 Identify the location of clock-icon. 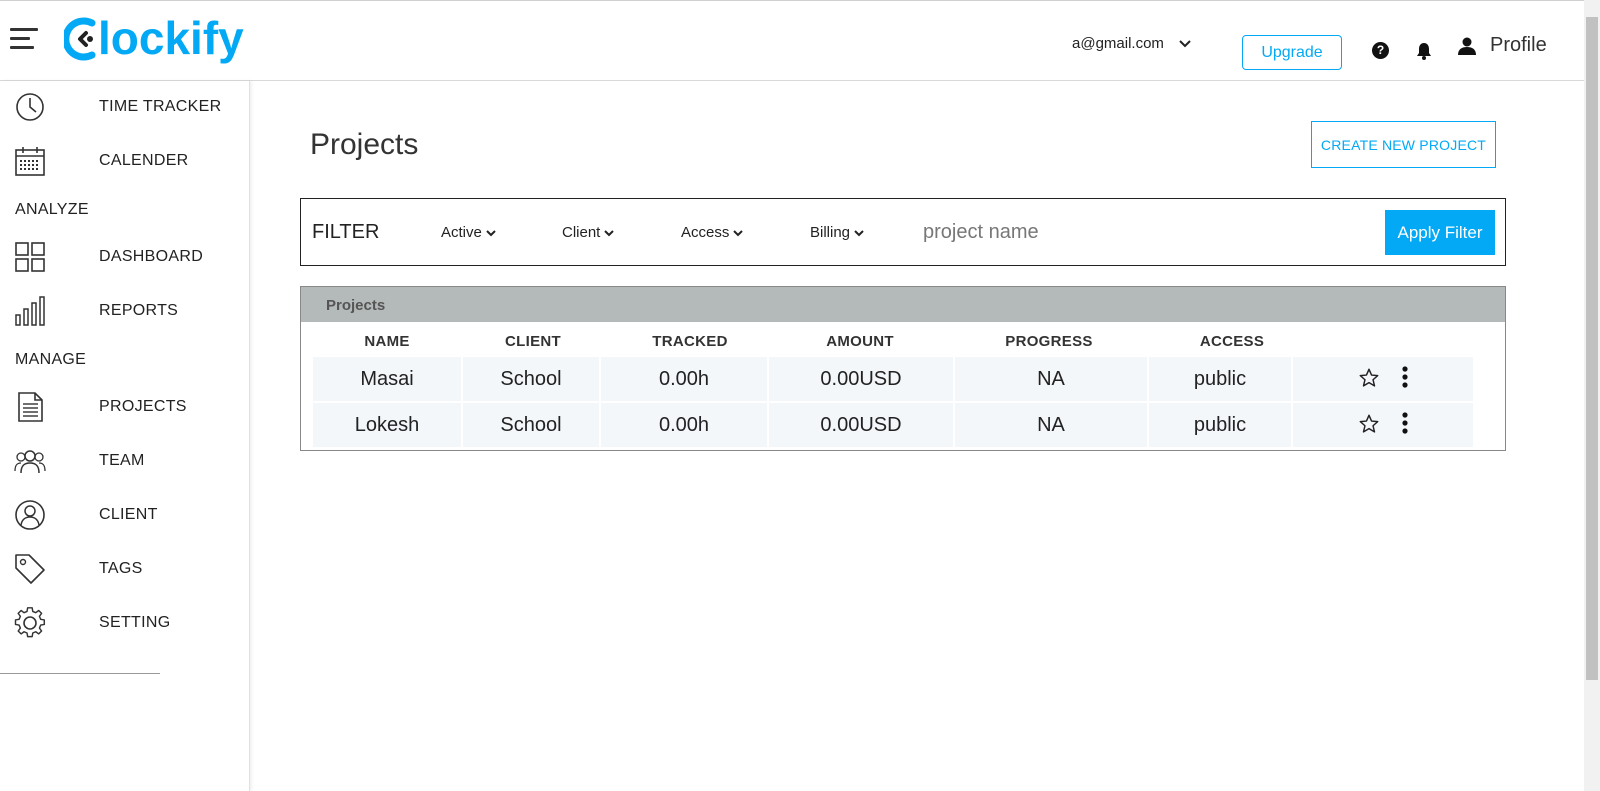
(30, 107).